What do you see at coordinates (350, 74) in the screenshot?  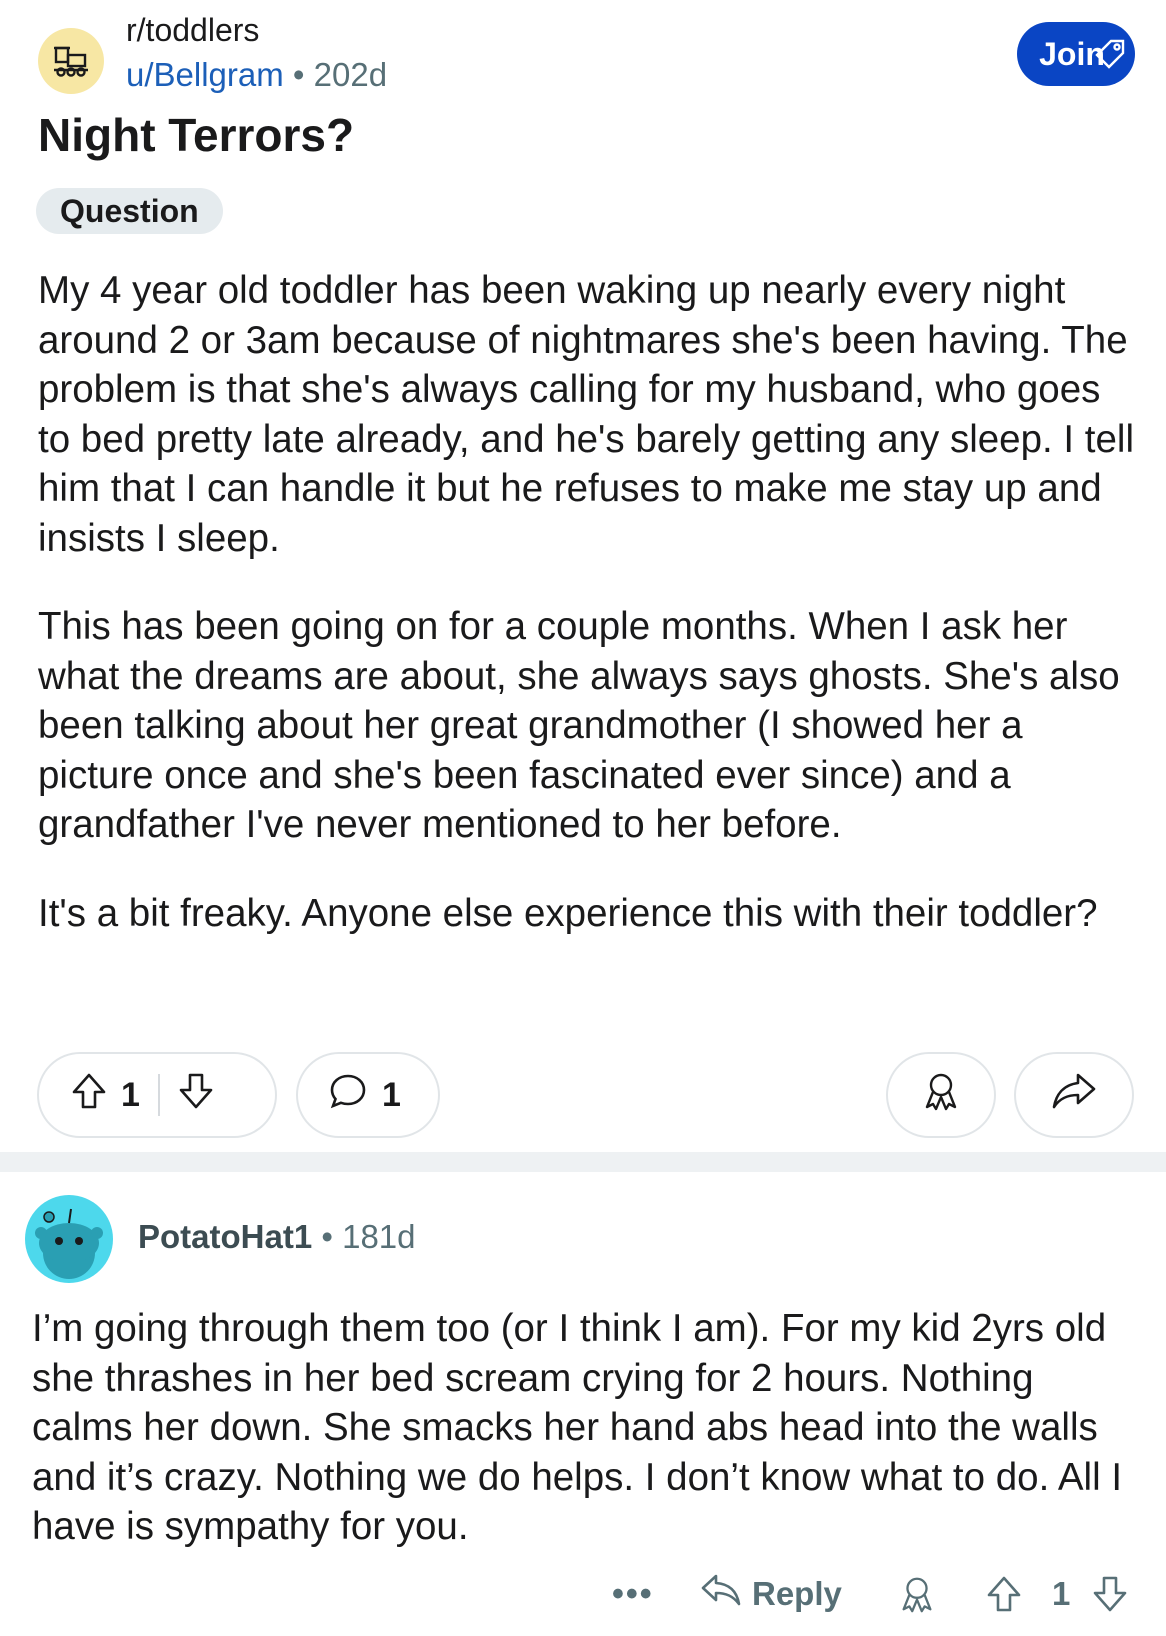 I see `post-age: 202d` at bounding box center [350, 74].